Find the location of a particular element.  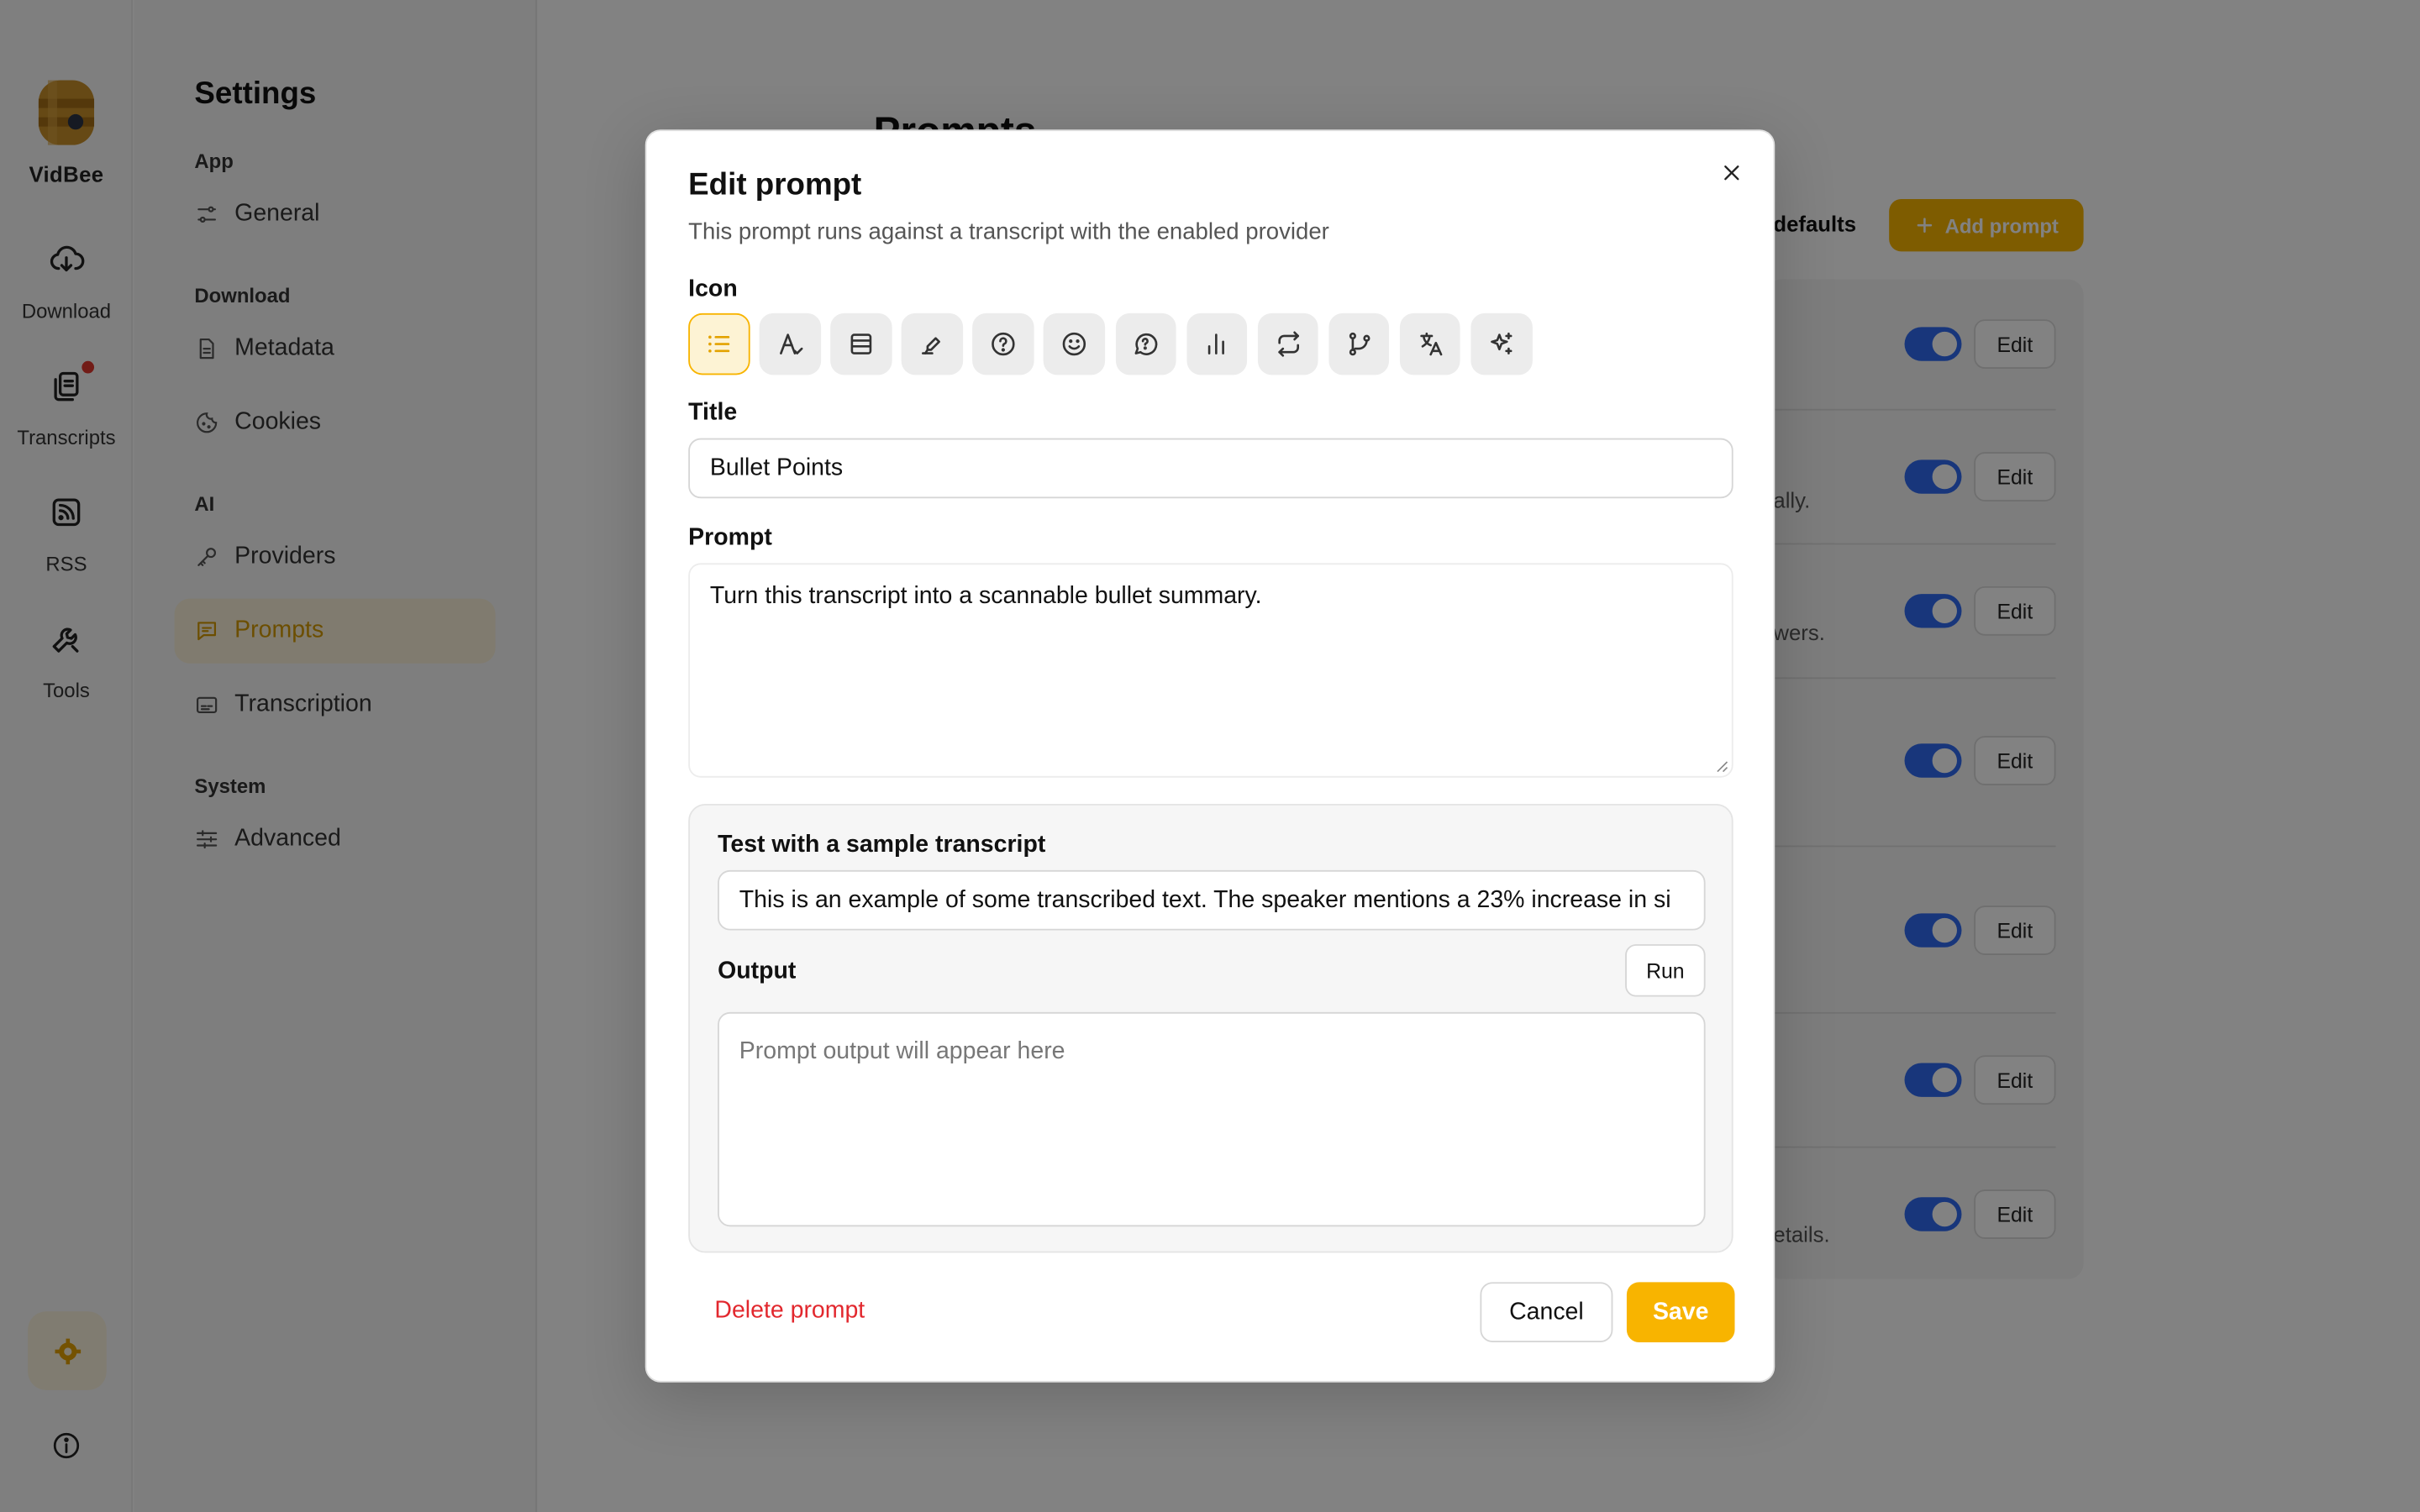

icon-option-repeat is located at coordinates (1288, 343).